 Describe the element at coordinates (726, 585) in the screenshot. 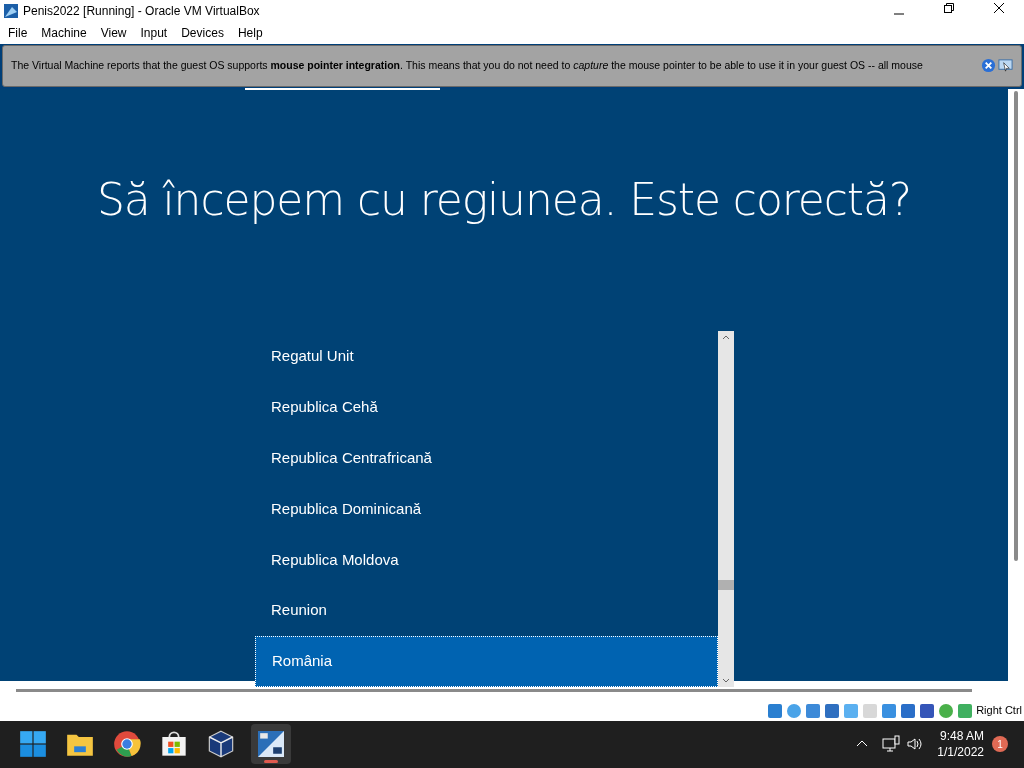

I see `scroll-thumb` at that location.